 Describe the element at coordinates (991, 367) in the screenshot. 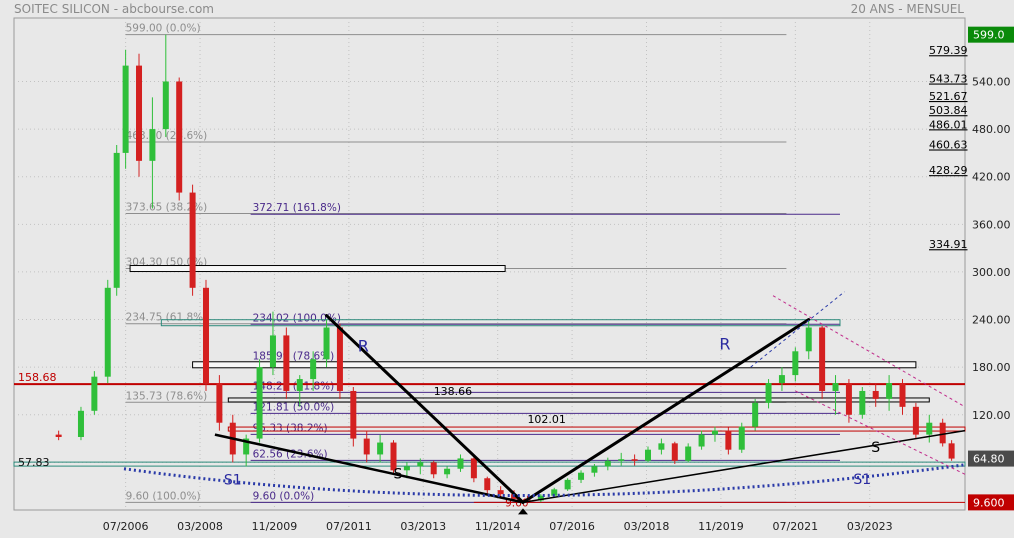

I see `y-tick-label: 180.00` at that location.